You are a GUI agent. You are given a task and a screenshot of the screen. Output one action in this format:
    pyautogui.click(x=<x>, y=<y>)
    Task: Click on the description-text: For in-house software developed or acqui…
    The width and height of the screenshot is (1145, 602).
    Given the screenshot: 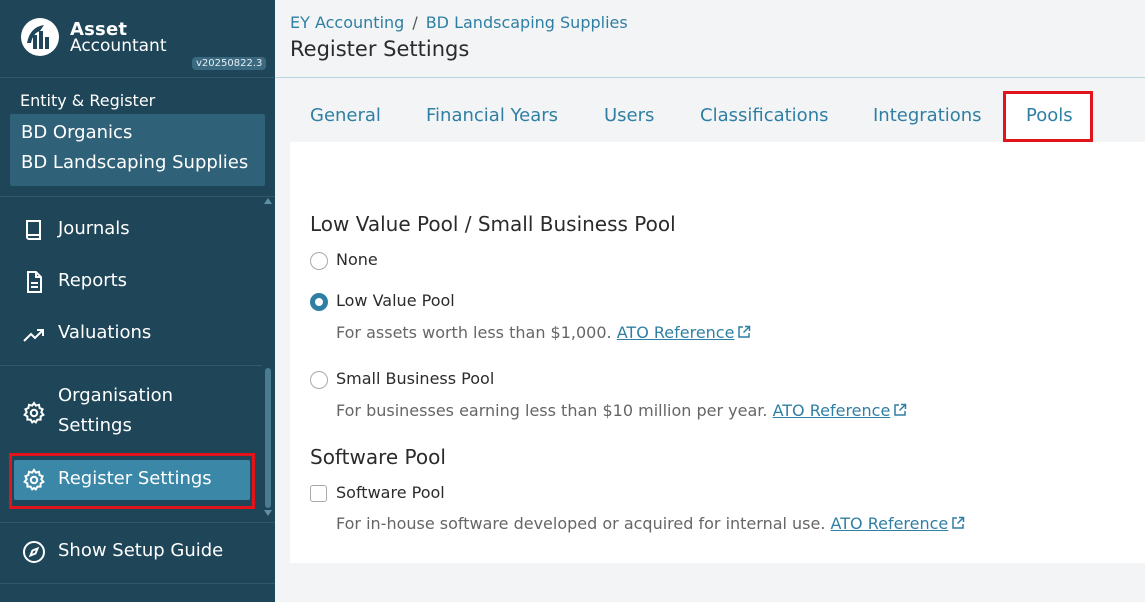 What is the action you would take?
    pyautogui.click(x=581, y=523)
    